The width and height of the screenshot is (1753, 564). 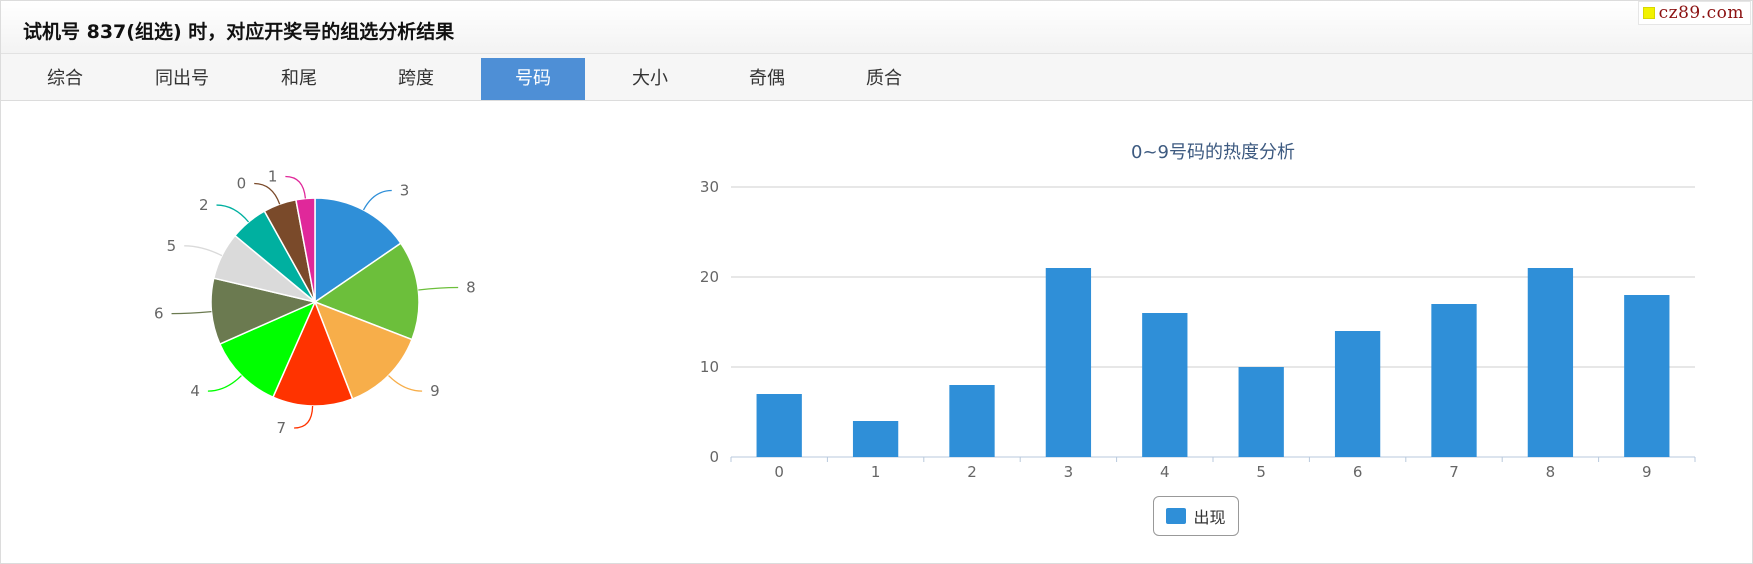 I want to click on x-tick-label-0: 0, so click(x=779, y=472).